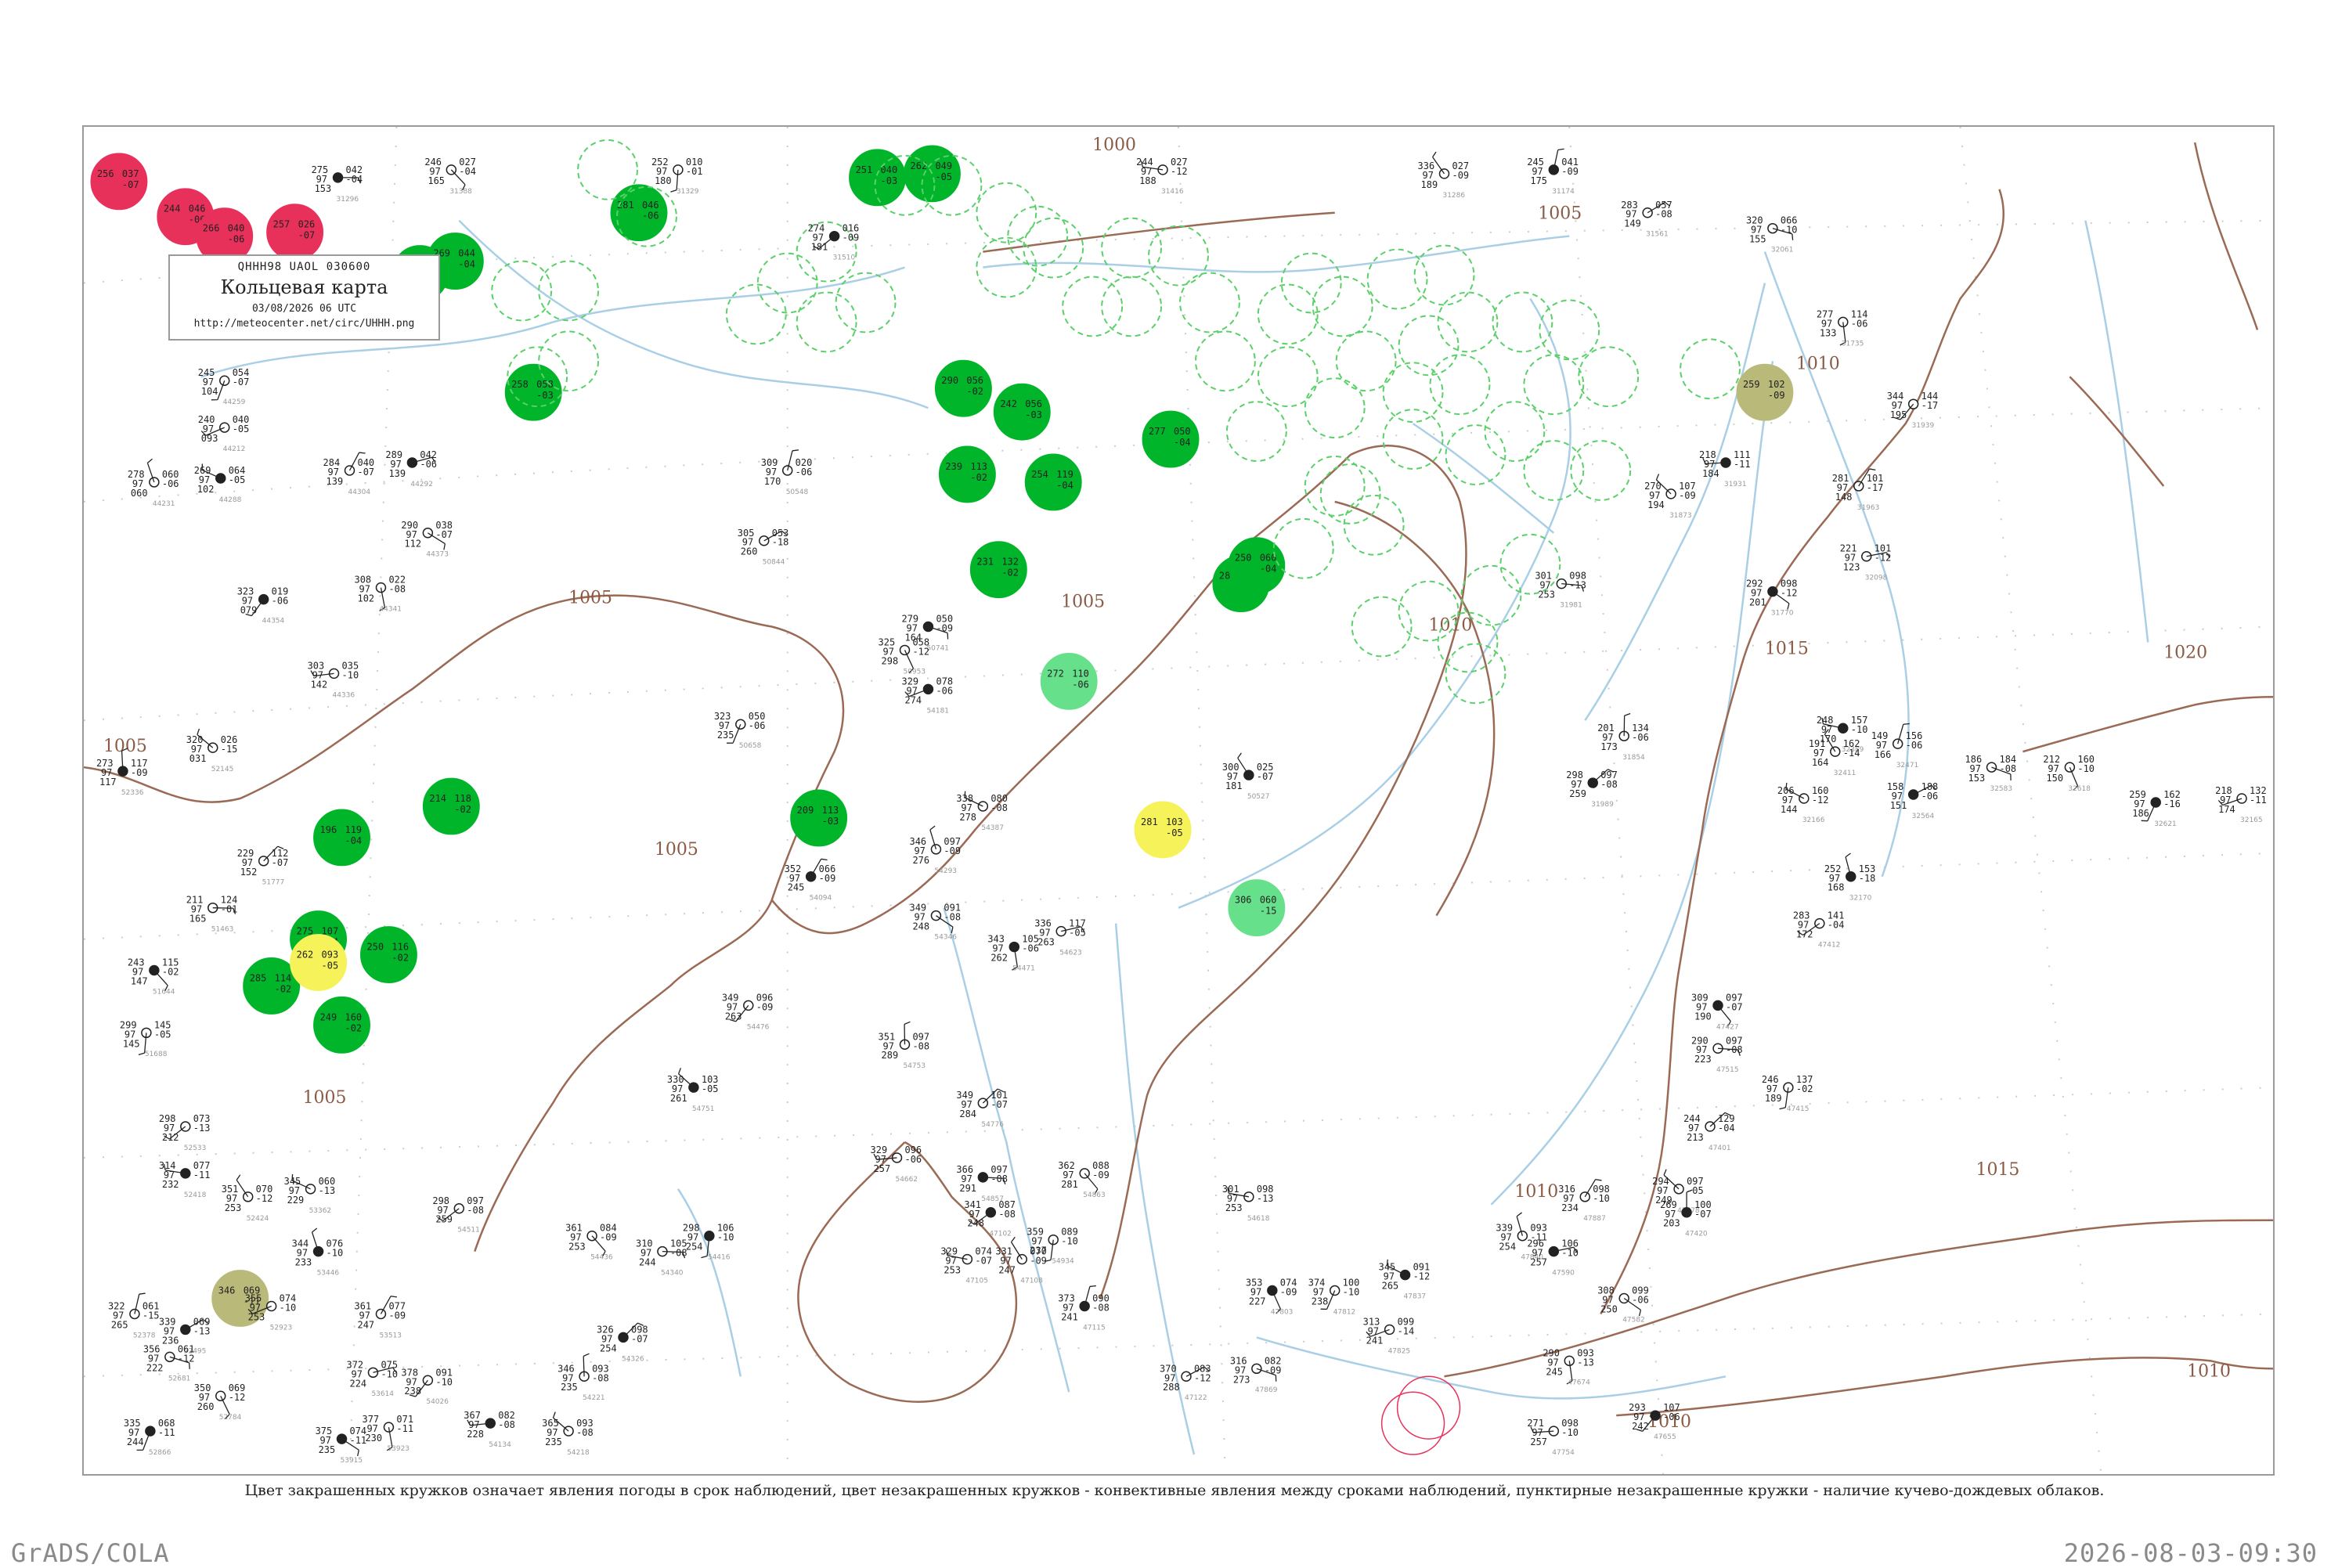 This screenshot has width=2349, height=1568. I want to click on pressure-tendency: 234, so click(1570, 1207).